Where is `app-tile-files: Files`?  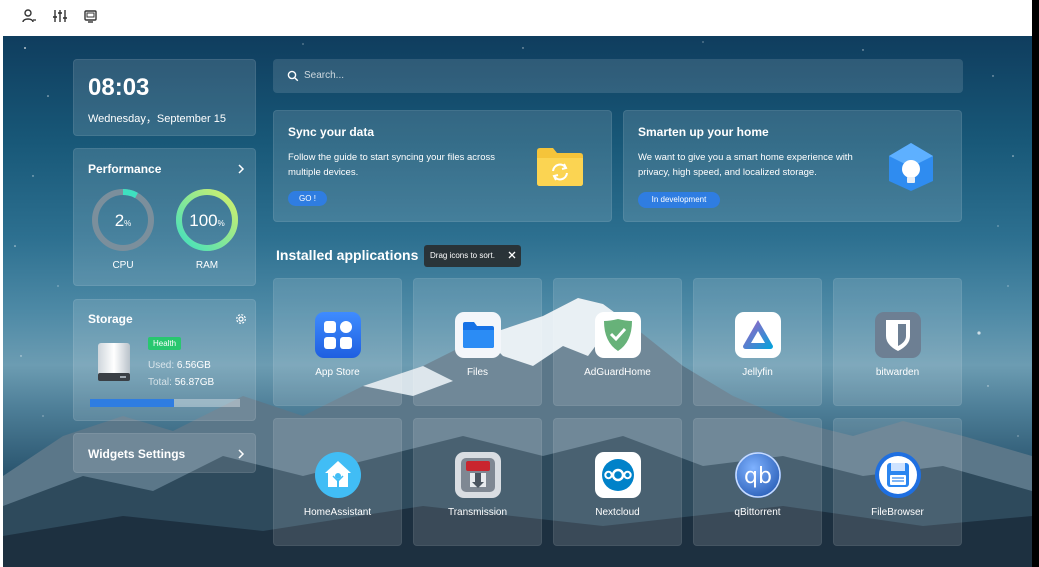 app-tile-files: Files is located at coordinates (477, 342).